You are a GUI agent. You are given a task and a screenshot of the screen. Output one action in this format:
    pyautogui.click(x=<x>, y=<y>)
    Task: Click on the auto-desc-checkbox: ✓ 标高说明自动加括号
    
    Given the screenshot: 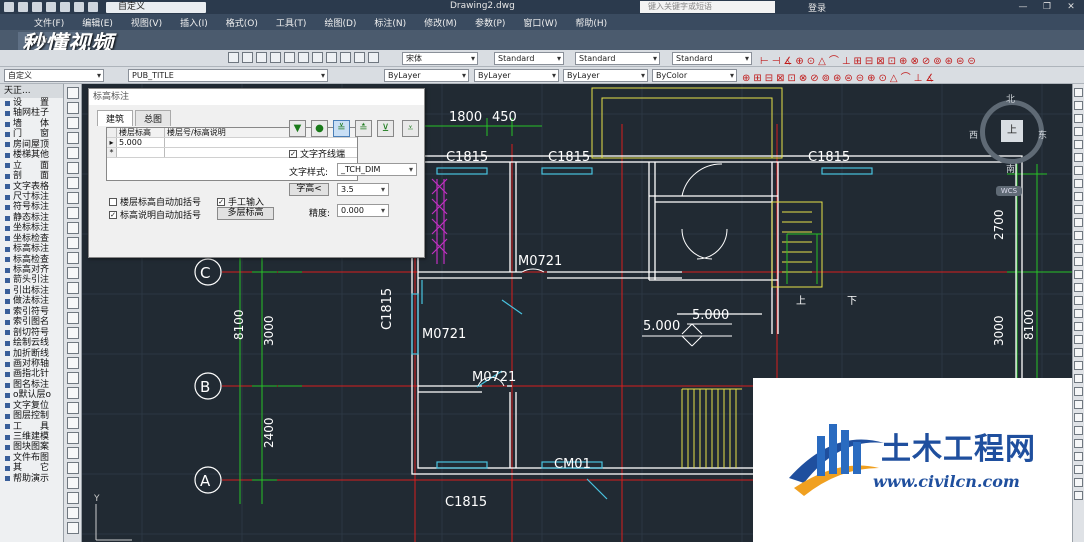 What is the action you would take?
    pyautogui.click(x=155, y=214)
    